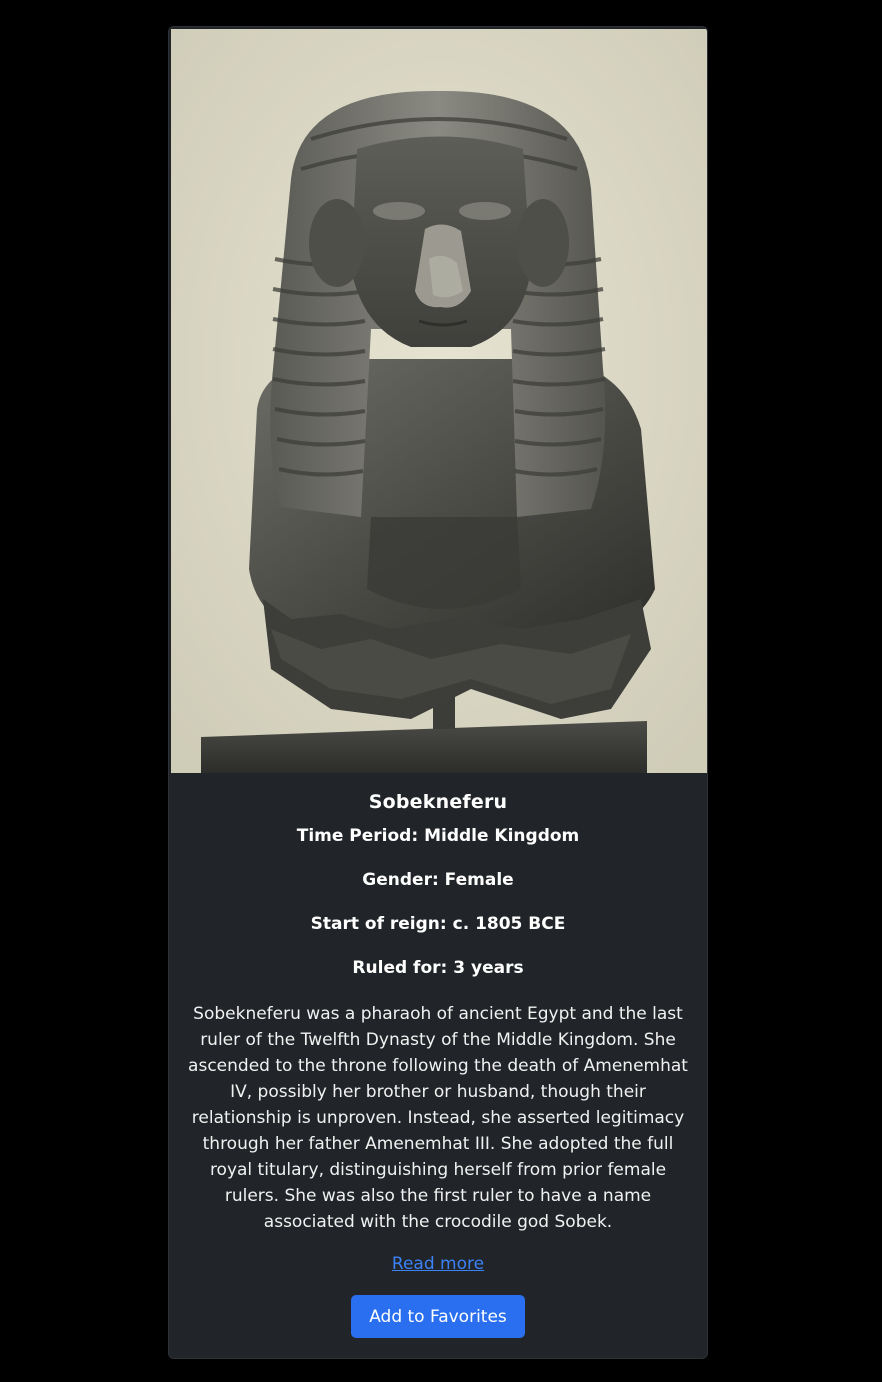 The image size is (882, 1382). What do you see at coordinates (438, 836) in the screenshot?
I see `time-period: Time Period: Middle Kingdom` at bounding box center [438, 836].